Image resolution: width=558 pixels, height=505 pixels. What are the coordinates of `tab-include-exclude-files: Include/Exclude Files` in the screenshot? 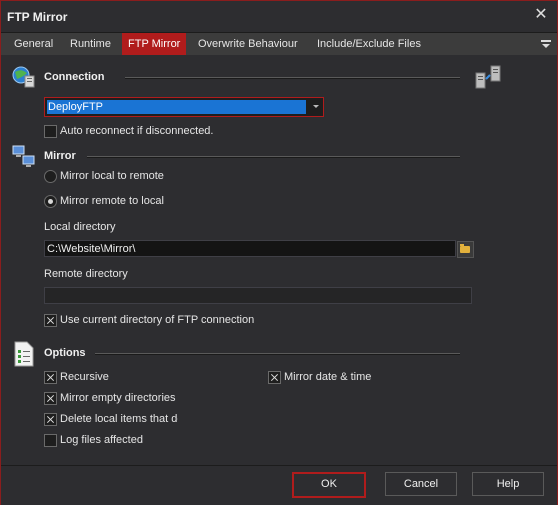 It's located at (369, 44).